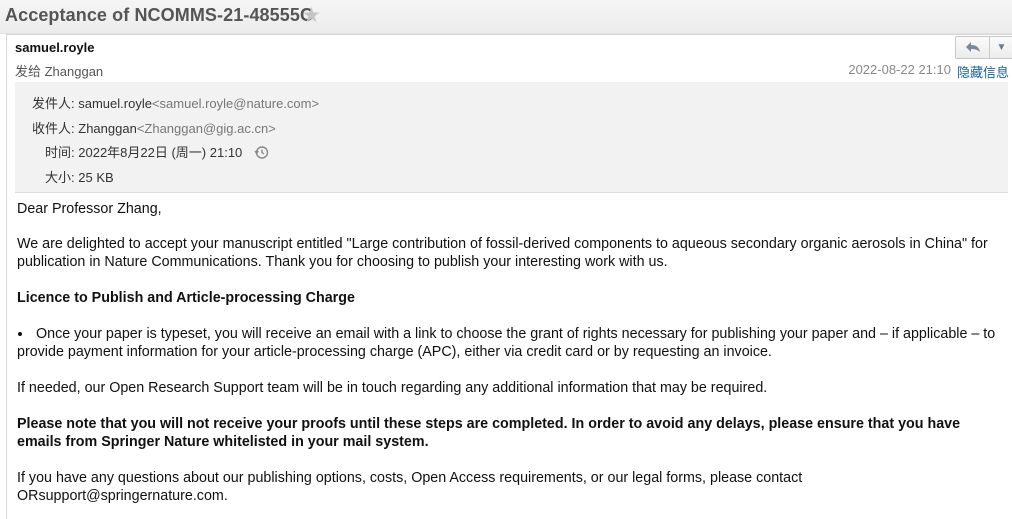 This screenshot has height=519, width=1012. What do you see at coordinates (159, 15) in the screenshot?
I see `email-subject: Acceptance of NCOMMS-21-48555C` at bounding box center [159, 15].